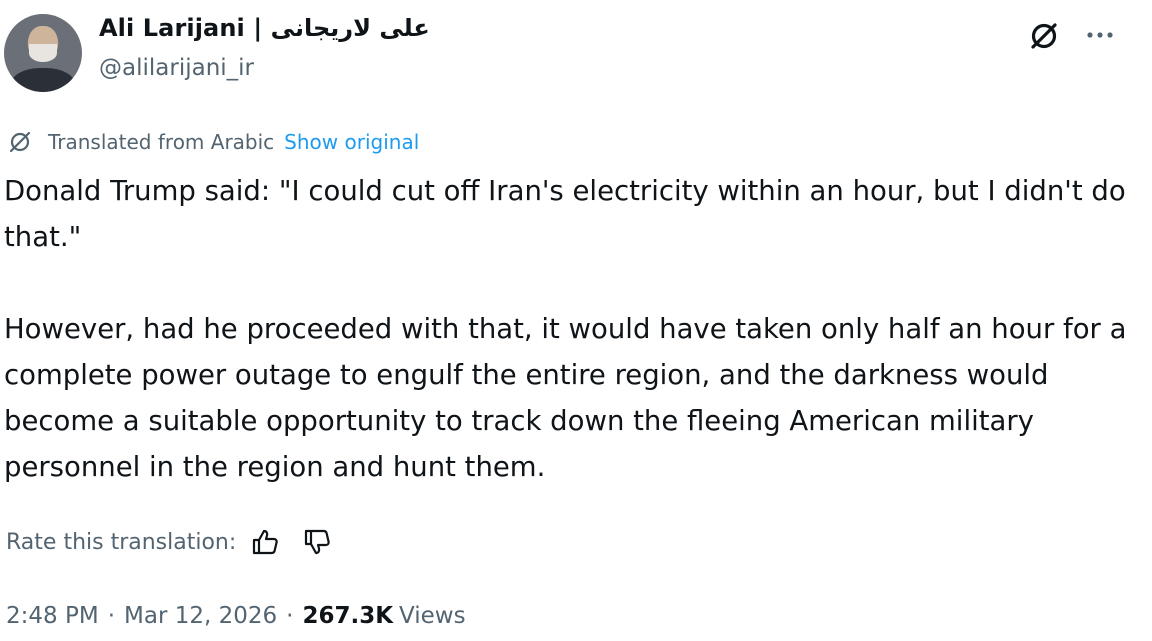 The height and width of the screenshot is (641, 1152). Describe the element at coordinates (264, 28) in the screenshot. I see `display-name: Ali Larijani | علی لاریجانی` at that location.